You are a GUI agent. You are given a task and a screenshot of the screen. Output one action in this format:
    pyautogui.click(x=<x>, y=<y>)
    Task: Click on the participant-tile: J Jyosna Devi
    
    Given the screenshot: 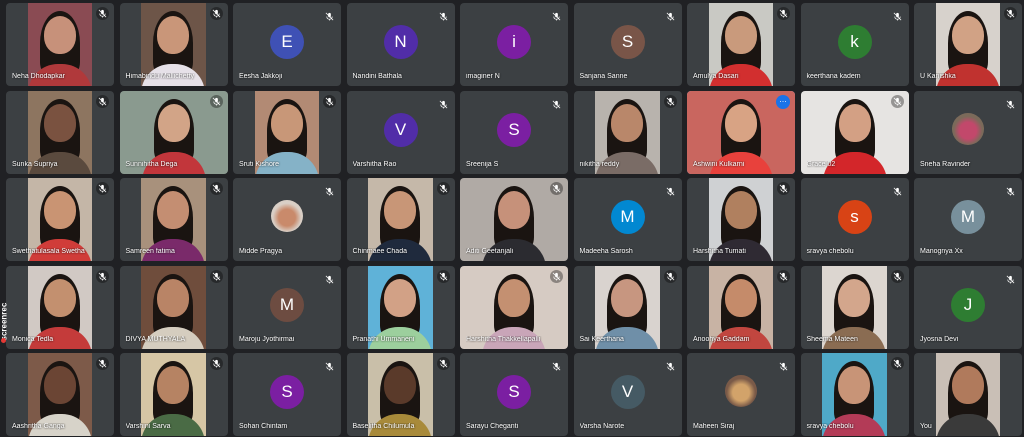 What is the action you would take?
    pyautogui.click(x=968, y=307)
    